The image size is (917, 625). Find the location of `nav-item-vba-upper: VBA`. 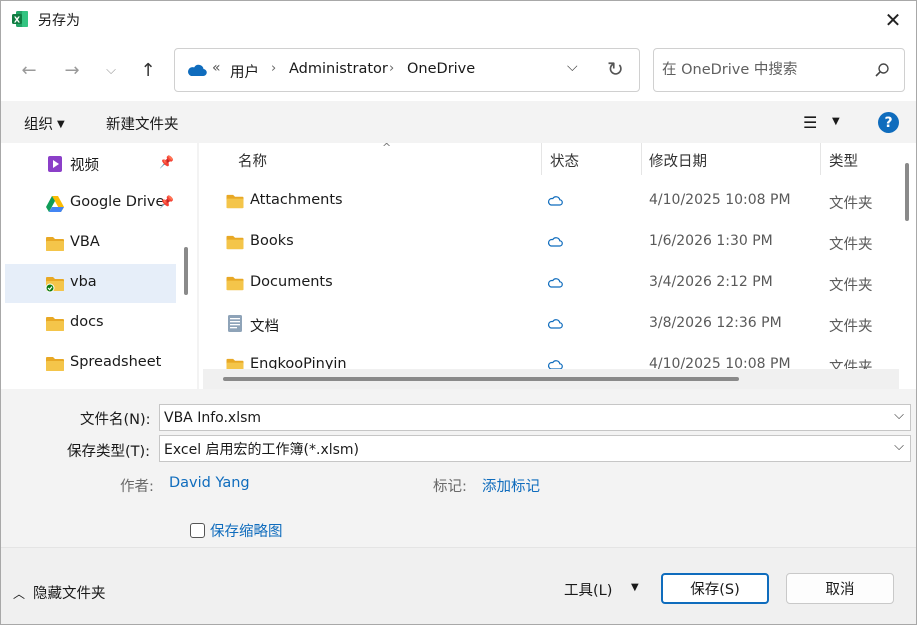

nav-item-vba-upper: VBA is located at coordinates (90, 243).